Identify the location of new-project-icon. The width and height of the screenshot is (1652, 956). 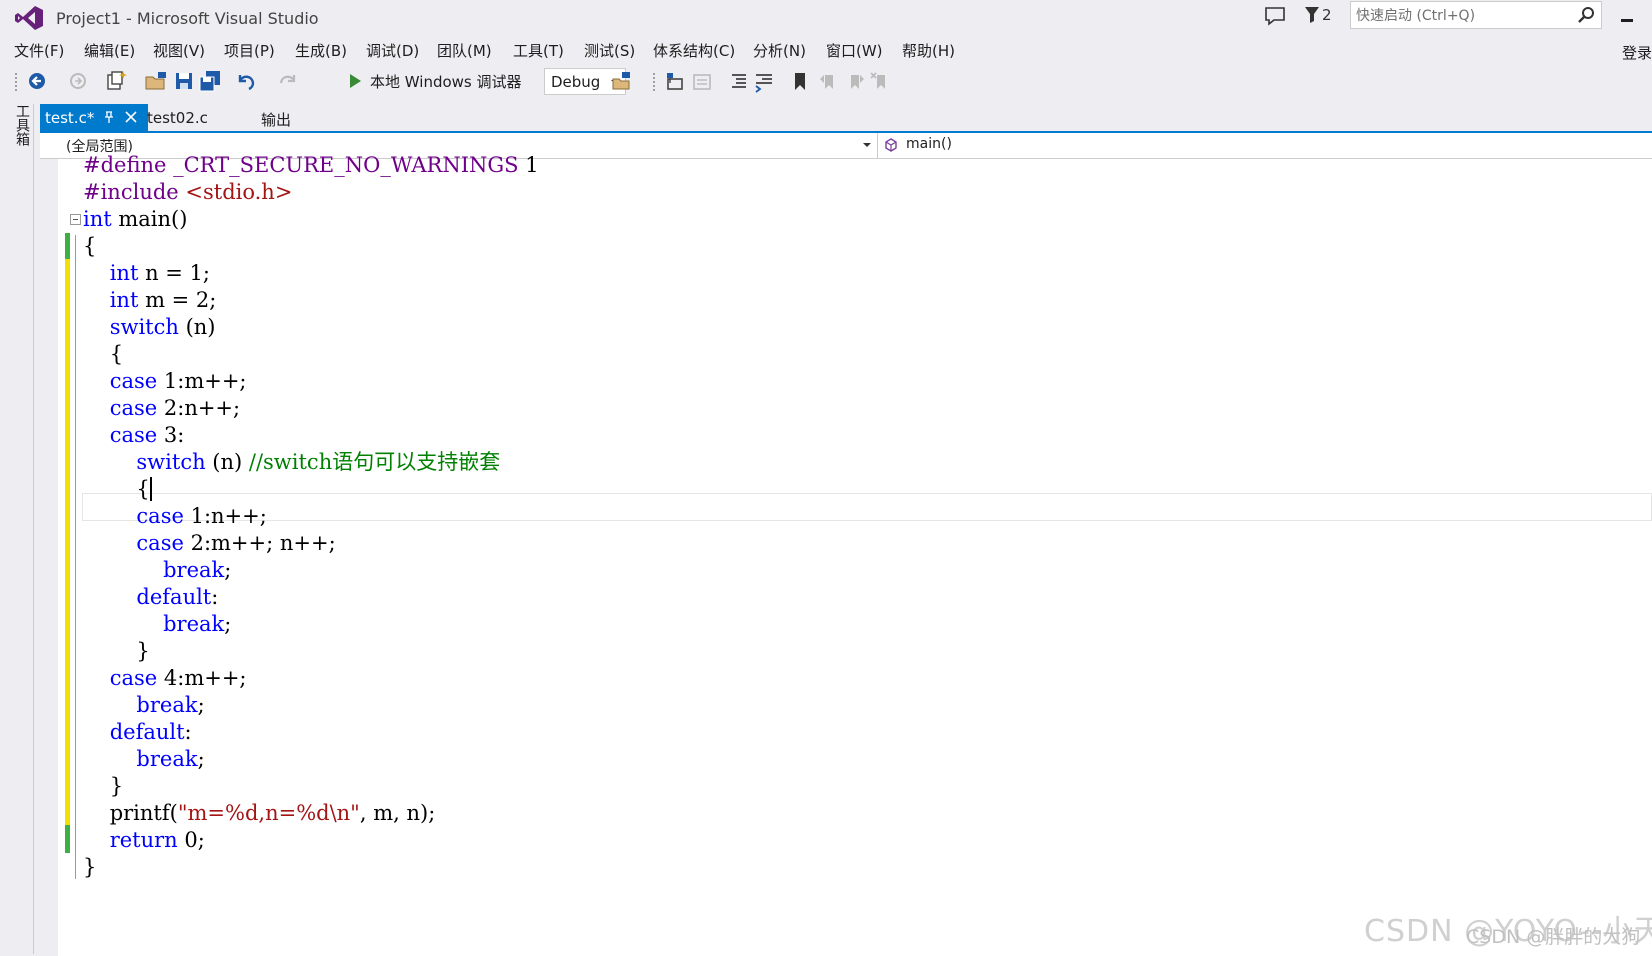
(117, 80).